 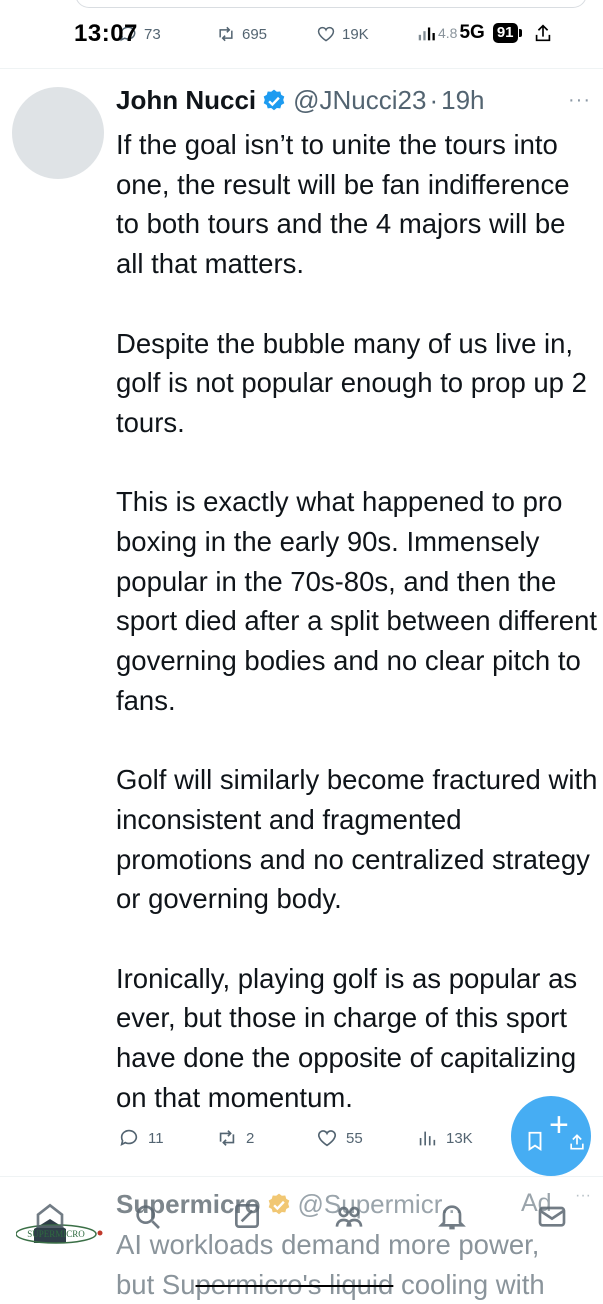 I want to click on views-button: 13K, so click(x=444, y=1138).